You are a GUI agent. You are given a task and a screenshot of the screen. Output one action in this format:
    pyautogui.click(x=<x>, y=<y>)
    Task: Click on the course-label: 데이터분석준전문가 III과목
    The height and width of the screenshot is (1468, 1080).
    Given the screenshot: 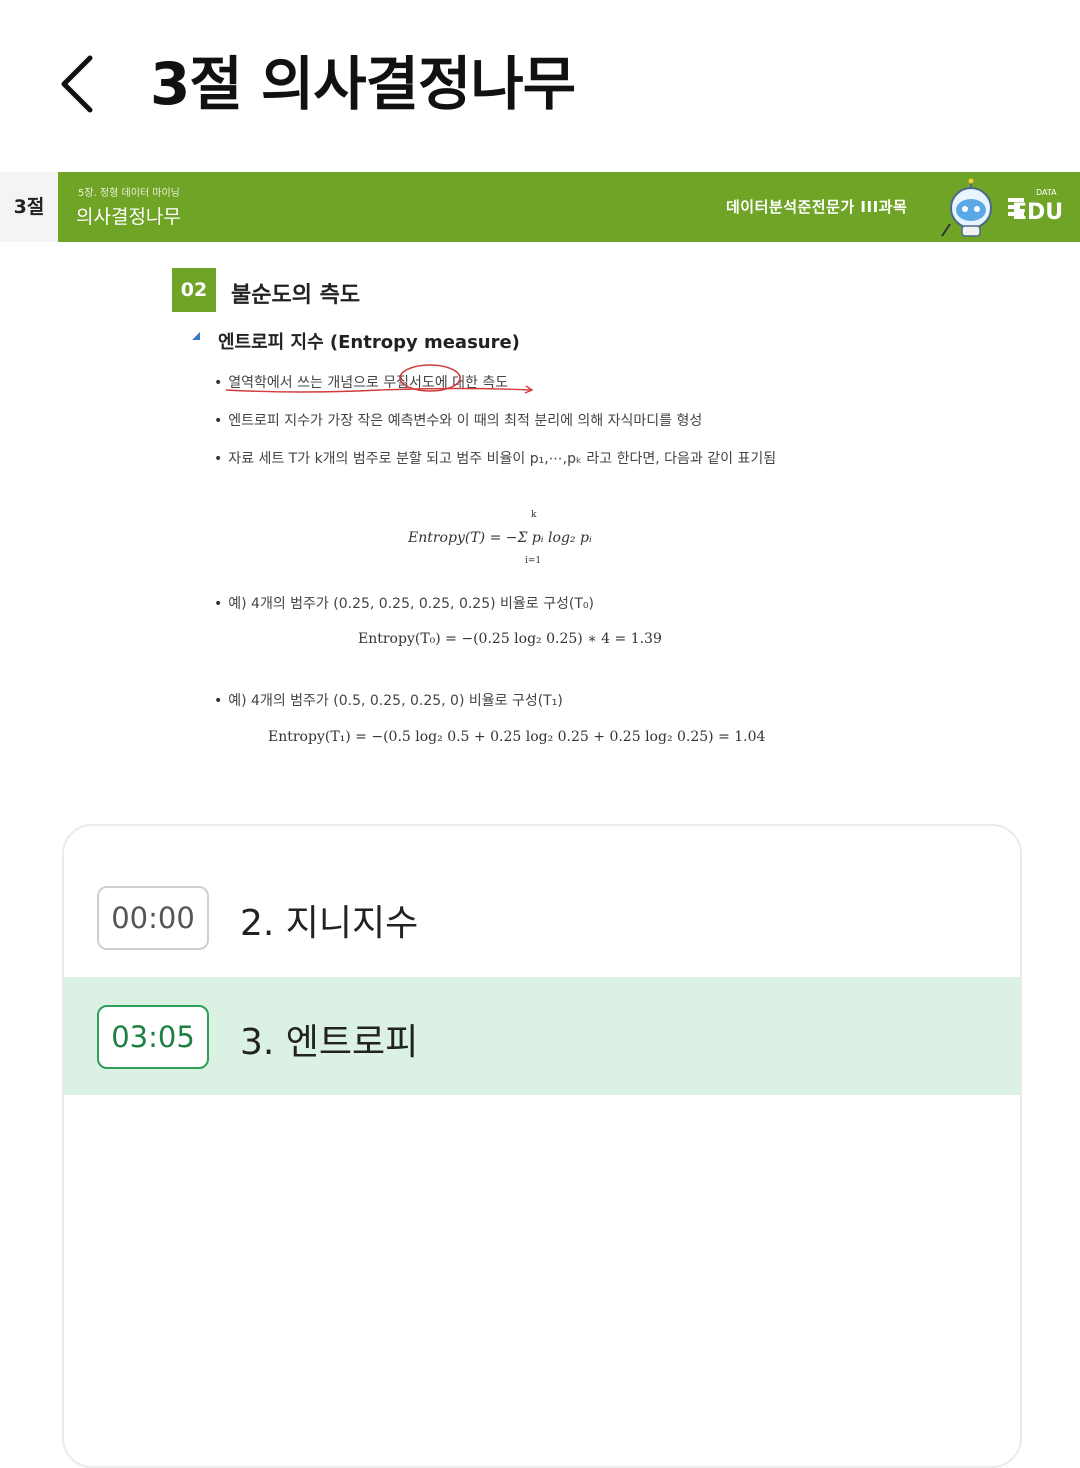 What is the action you would take?
    pyautogui.click(x=817, y=207)
    